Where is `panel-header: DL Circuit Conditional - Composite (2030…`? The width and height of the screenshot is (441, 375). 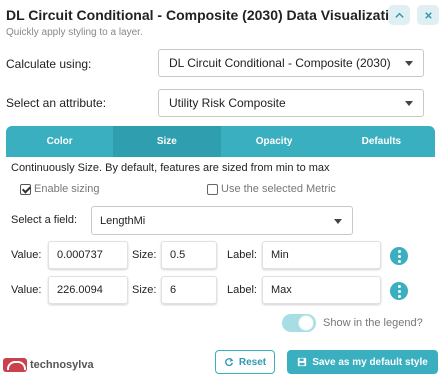 panel-header: DL Circuit Conditional - Composite (2030… is located at coordinates (220, 22).